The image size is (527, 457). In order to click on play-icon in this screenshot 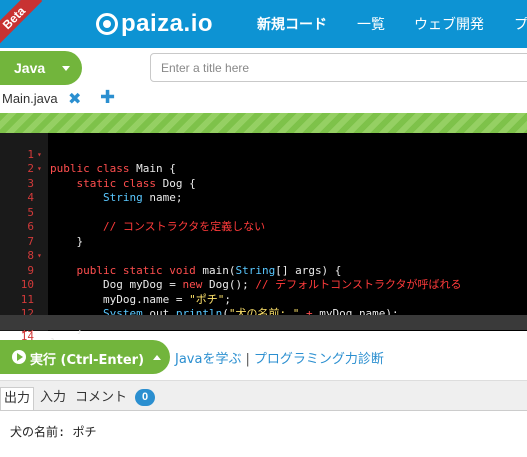, I will do `click(19, 357)`.